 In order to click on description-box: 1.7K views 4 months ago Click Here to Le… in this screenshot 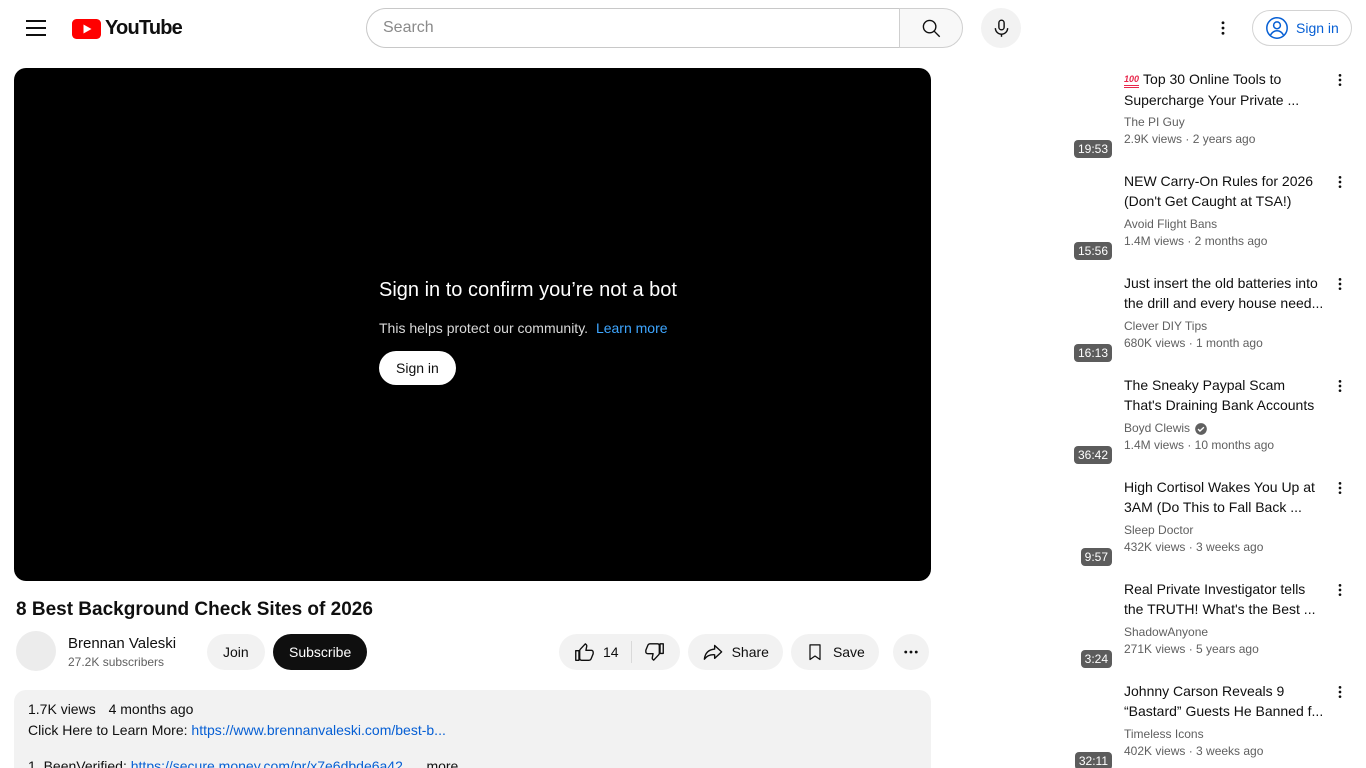, I will do `click(472, 729)`.